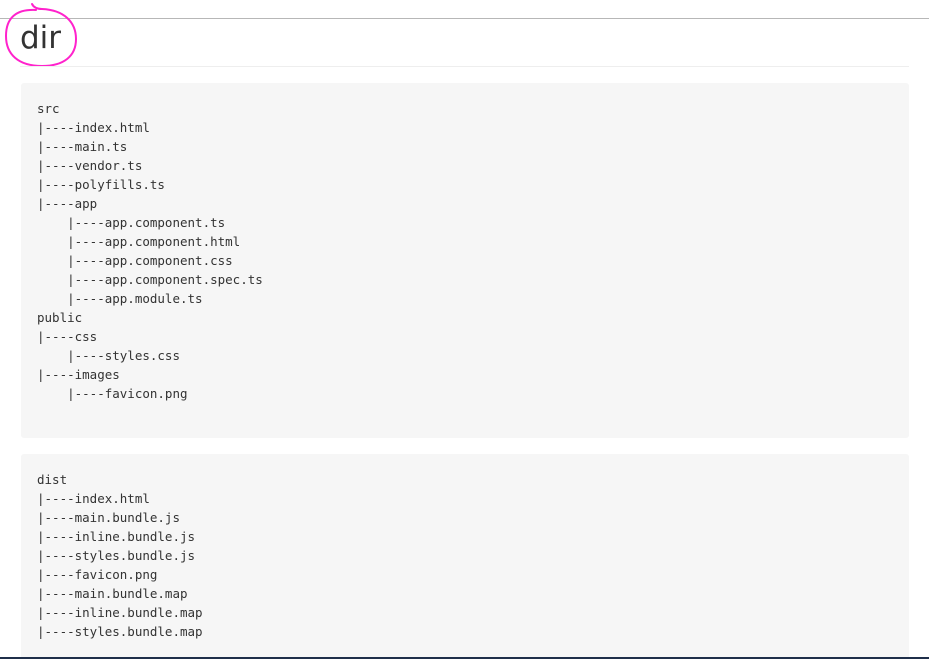  I want to click on tree-line: |----app.component.spec.ts, so click(150, 279).